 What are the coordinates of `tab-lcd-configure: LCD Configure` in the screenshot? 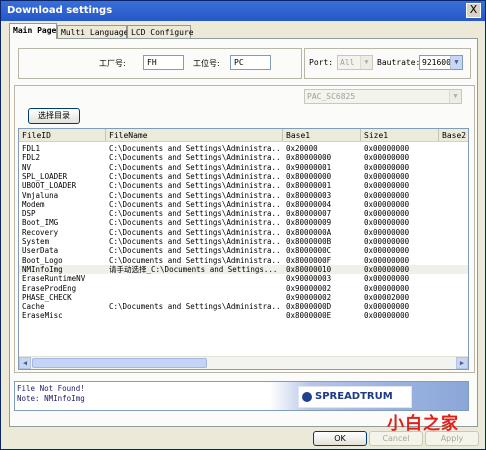 It's located at (160, 32).